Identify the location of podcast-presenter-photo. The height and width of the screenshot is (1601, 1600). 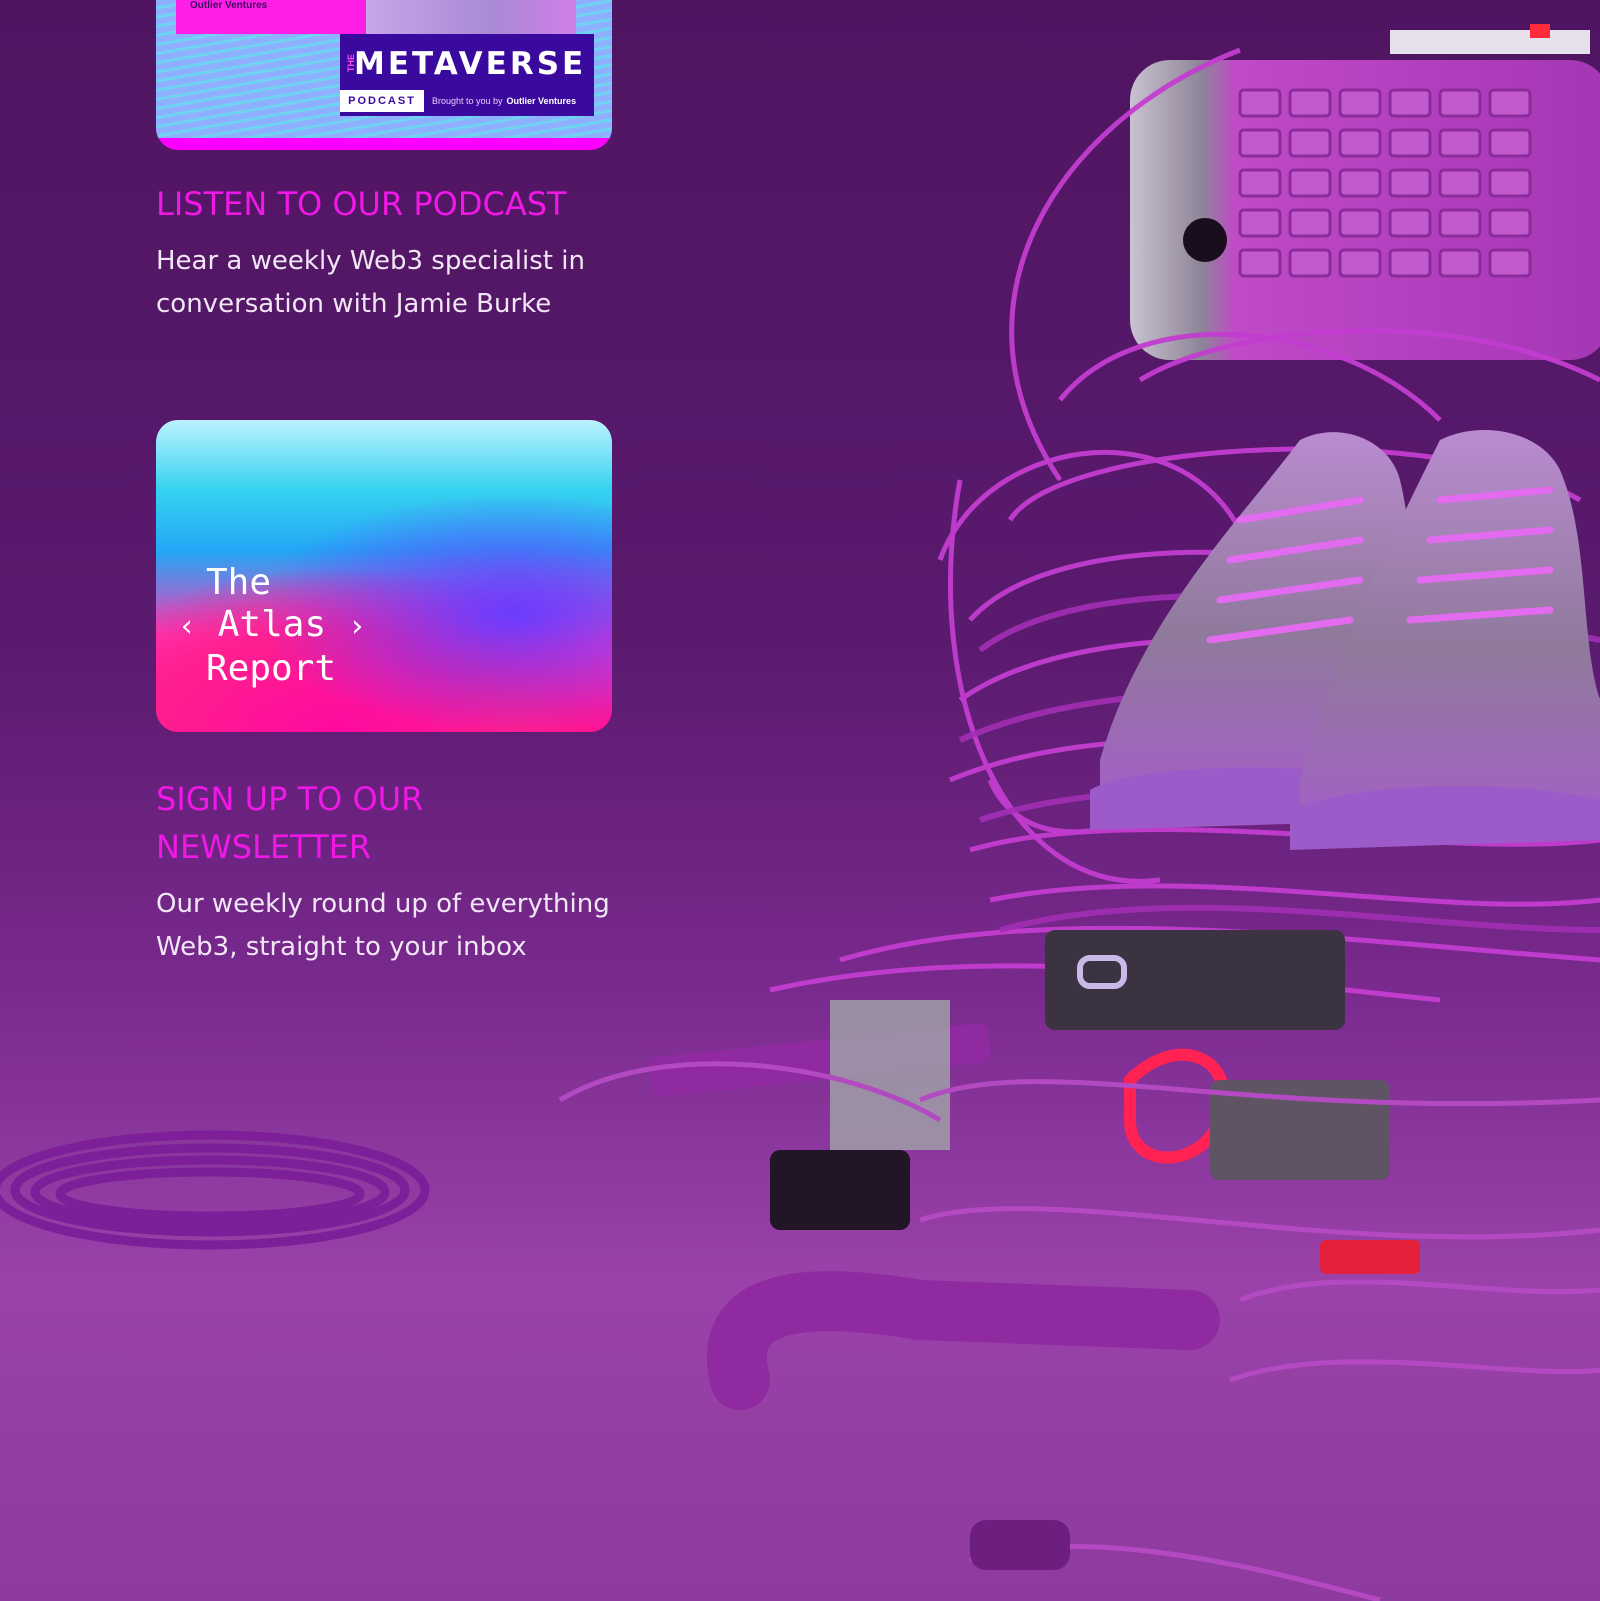
(471, 17).